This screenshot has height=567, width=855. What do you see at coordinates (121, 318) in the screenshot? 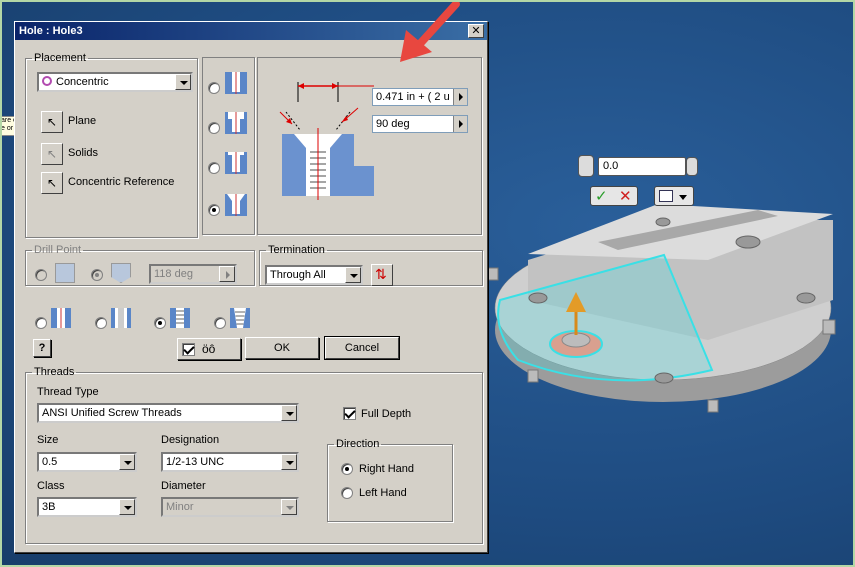
I see `clearance-hole-icon` at bounding box center [121, 318].